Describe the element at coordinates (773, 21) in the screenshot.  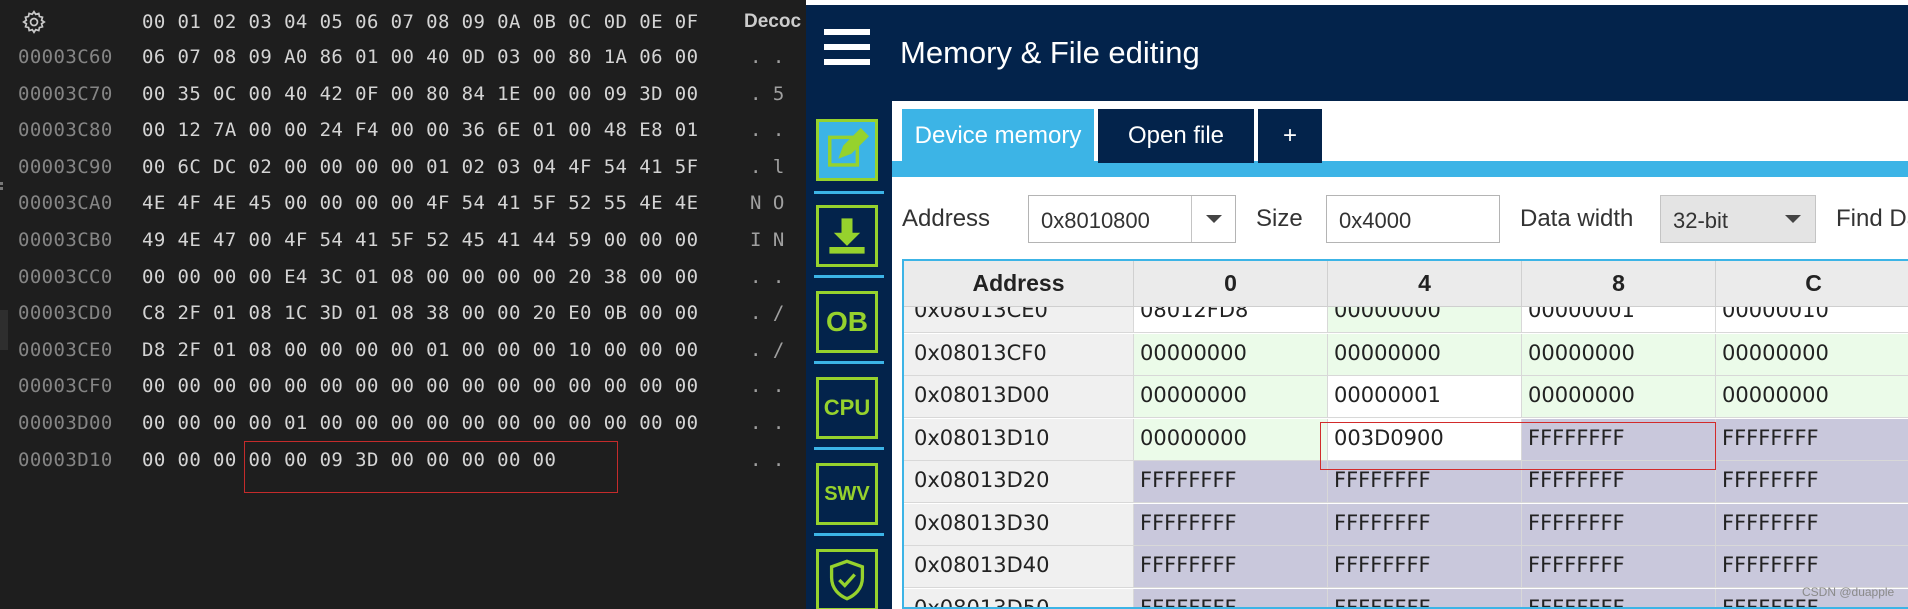
I see `decoded-column-header: Decoc` at that location.